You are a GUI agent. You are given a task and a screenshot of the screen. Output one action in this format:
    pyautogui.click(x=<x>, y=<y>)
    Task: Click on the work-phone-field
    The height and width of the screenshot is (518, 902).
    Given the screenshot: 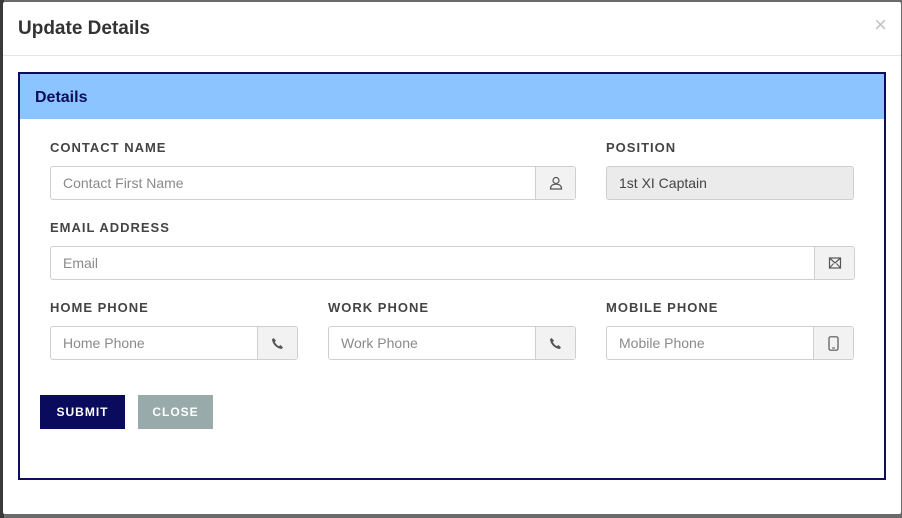 What is the action you would take?
    pyautogui.click(x=452, y=343)
    